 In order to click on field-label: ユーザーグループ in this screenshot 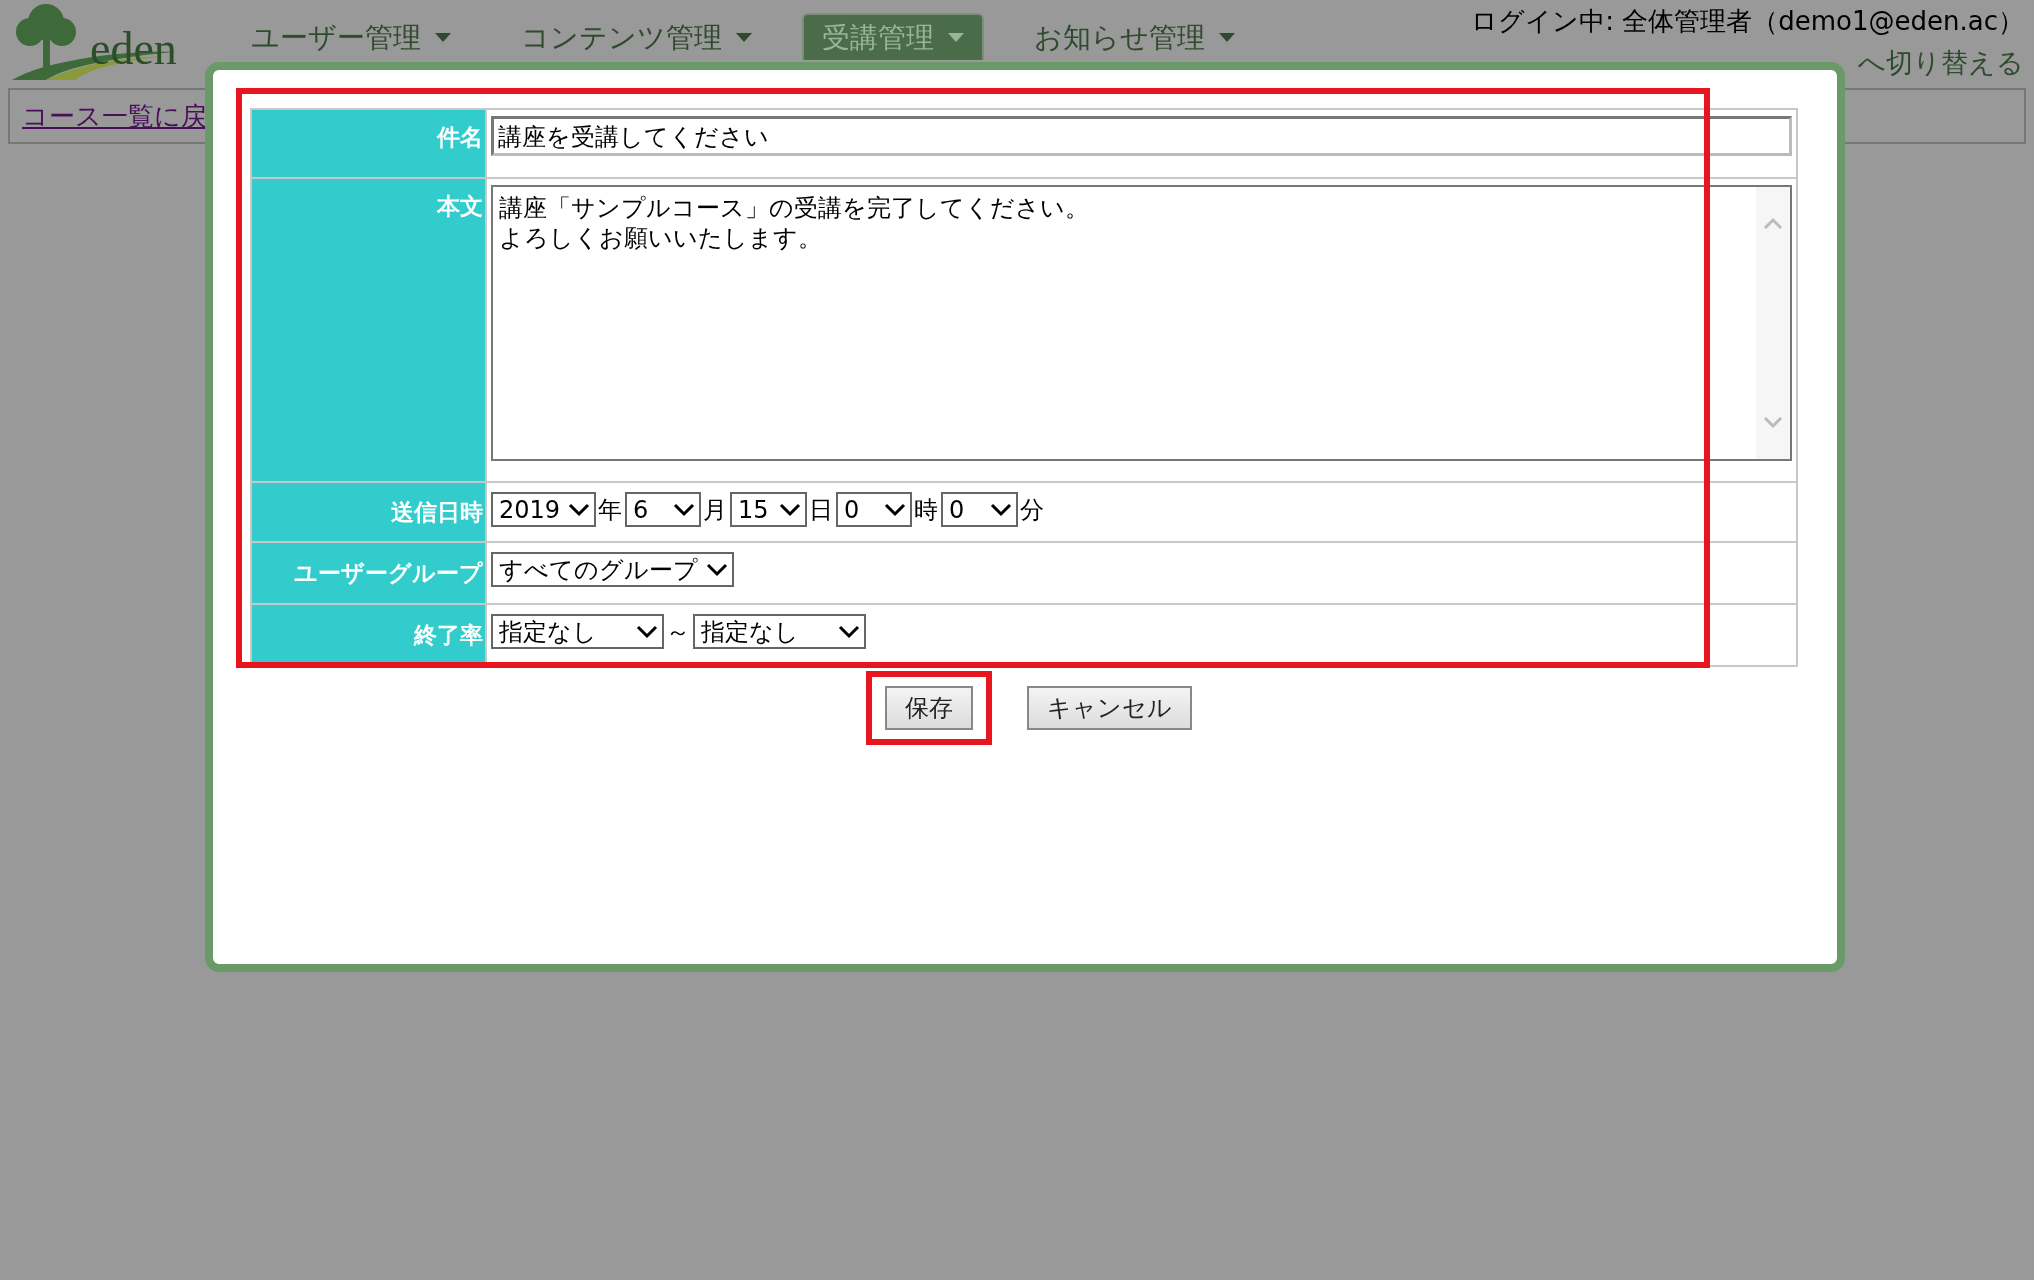, I will do `click(388, 572)`.